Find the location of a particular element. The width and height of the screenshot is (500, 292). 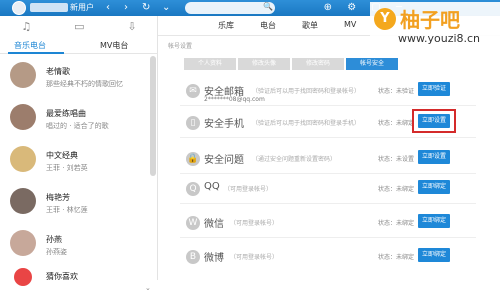

qq-icon: Q is located at coordinates (193, 189).